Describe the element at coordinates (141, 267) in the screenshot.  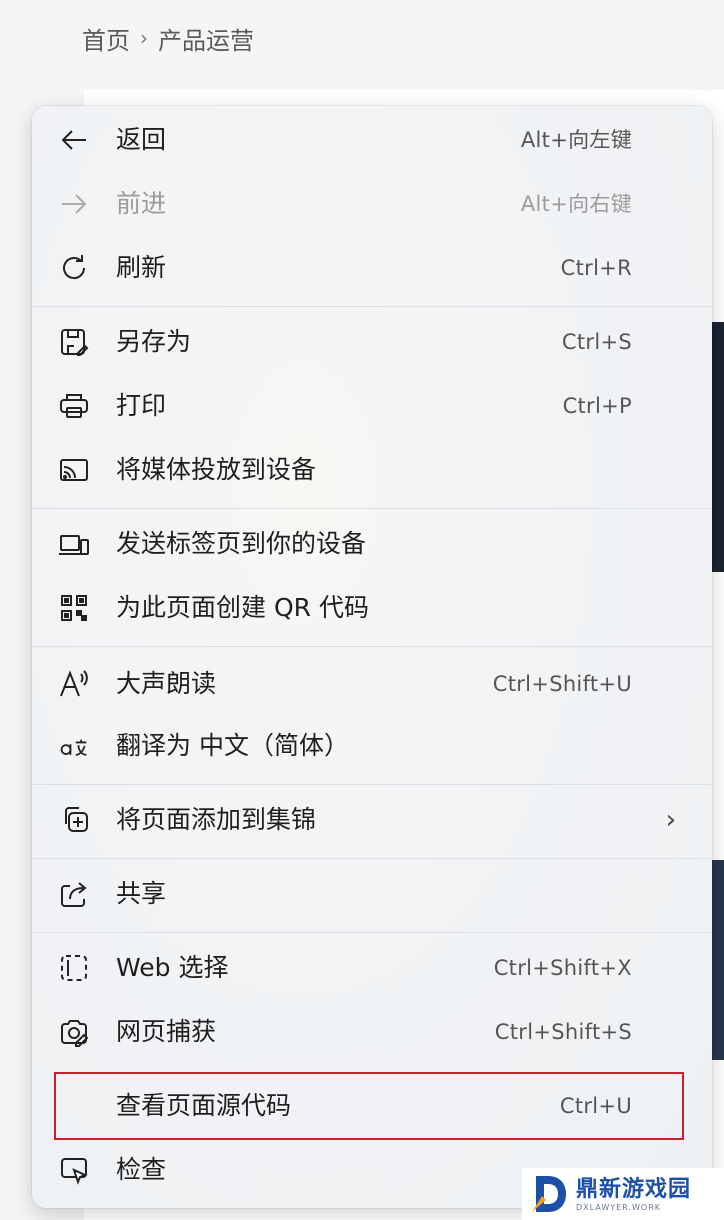
I see `menu-item-label: 刷新` at that location.